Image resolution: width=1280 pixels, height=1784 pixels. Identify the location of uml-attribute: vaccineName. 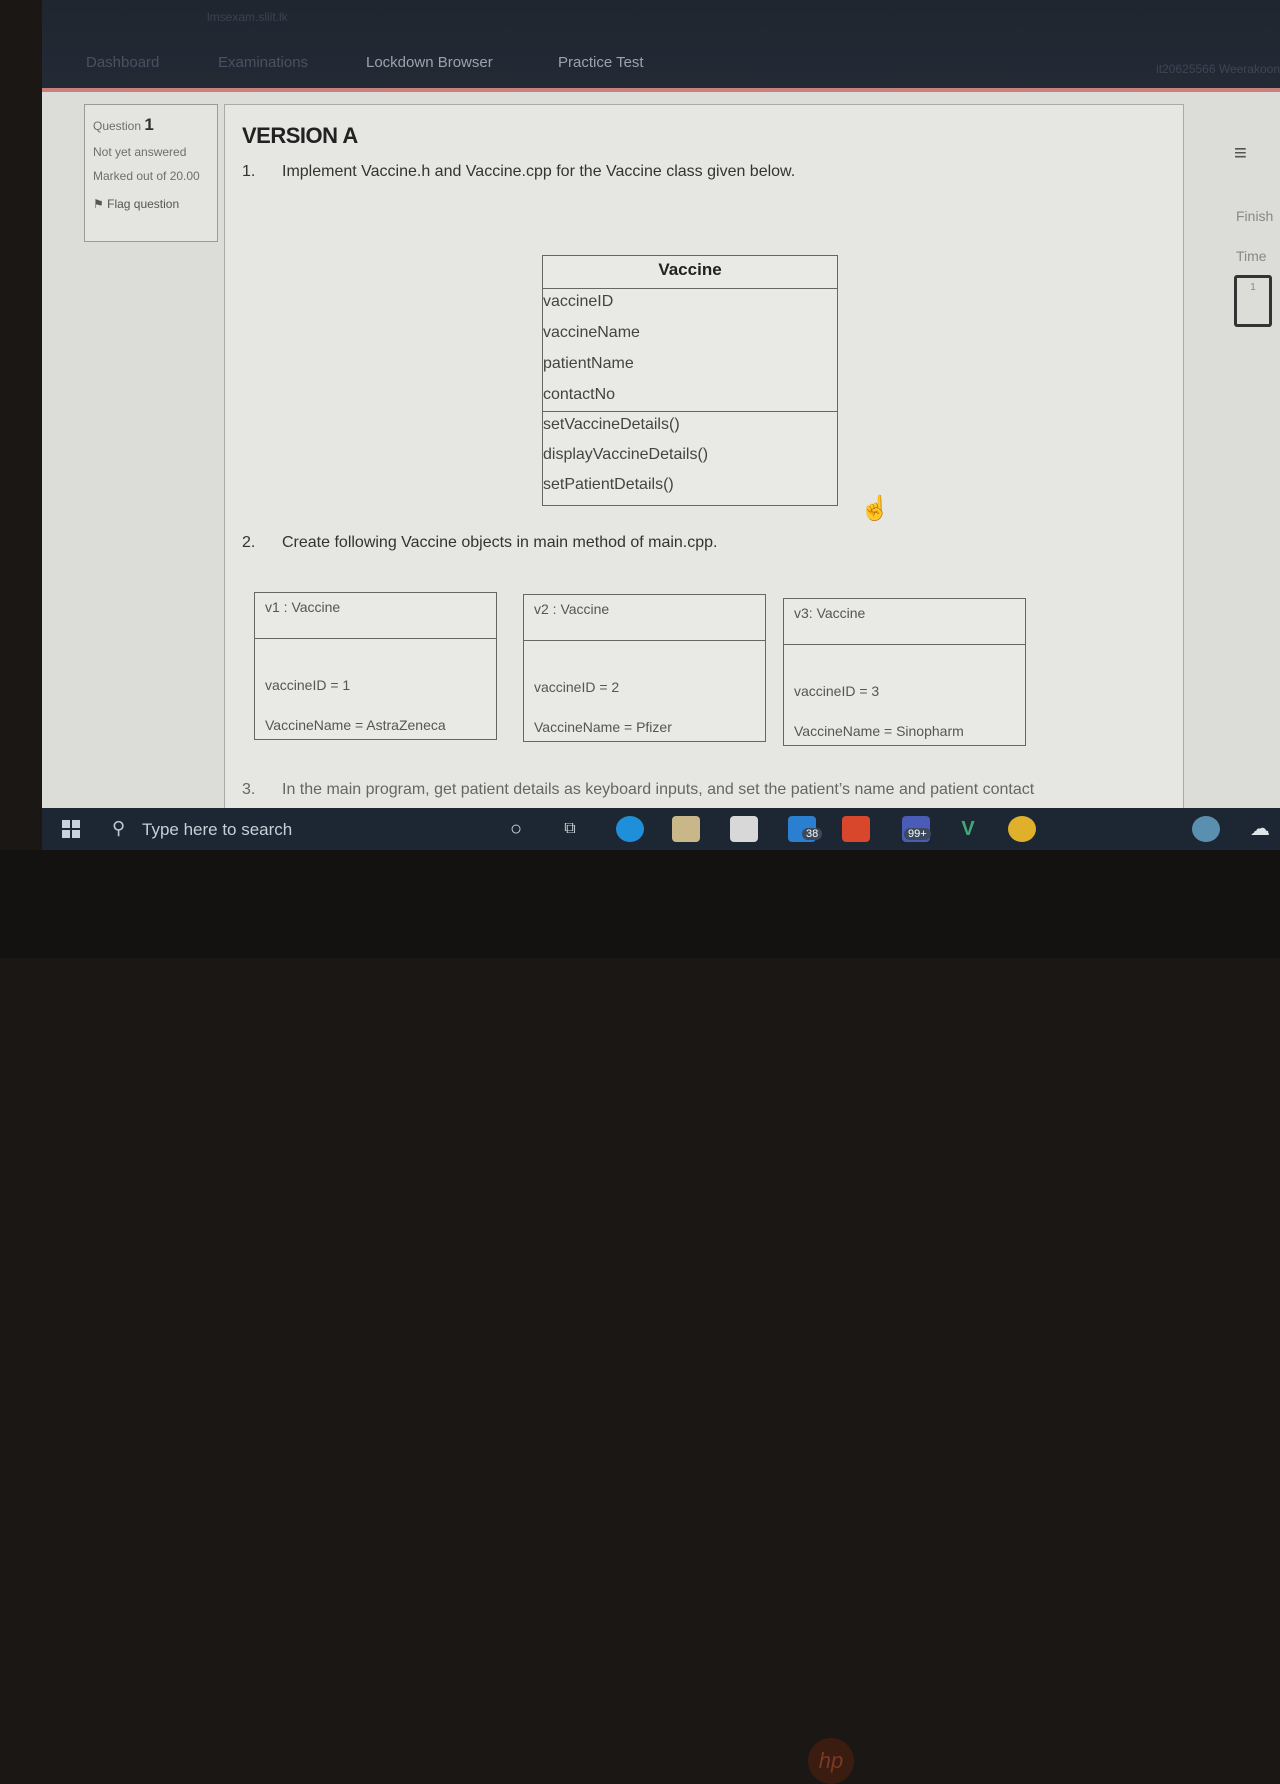
(591, 332).